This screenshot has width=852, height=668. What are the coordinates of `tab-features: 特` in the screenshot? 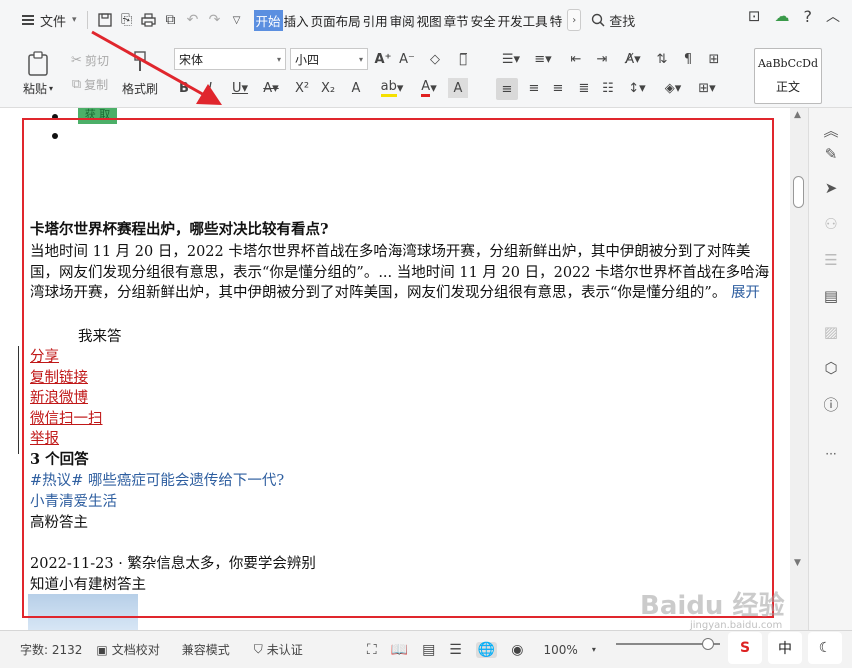 It's located at (556, 20).